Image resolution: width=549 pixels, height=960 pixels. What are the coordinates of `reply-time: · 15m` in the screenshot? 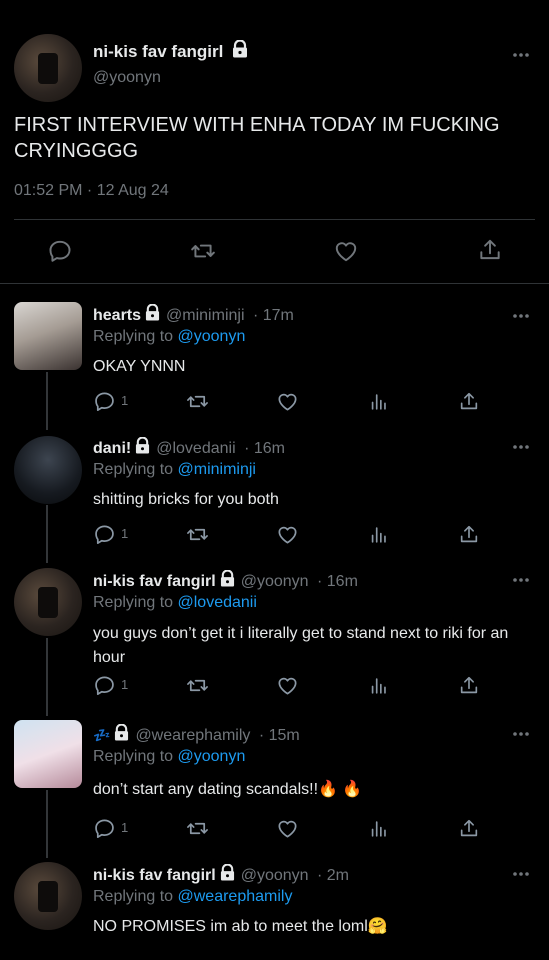 It's located at (279, 735).